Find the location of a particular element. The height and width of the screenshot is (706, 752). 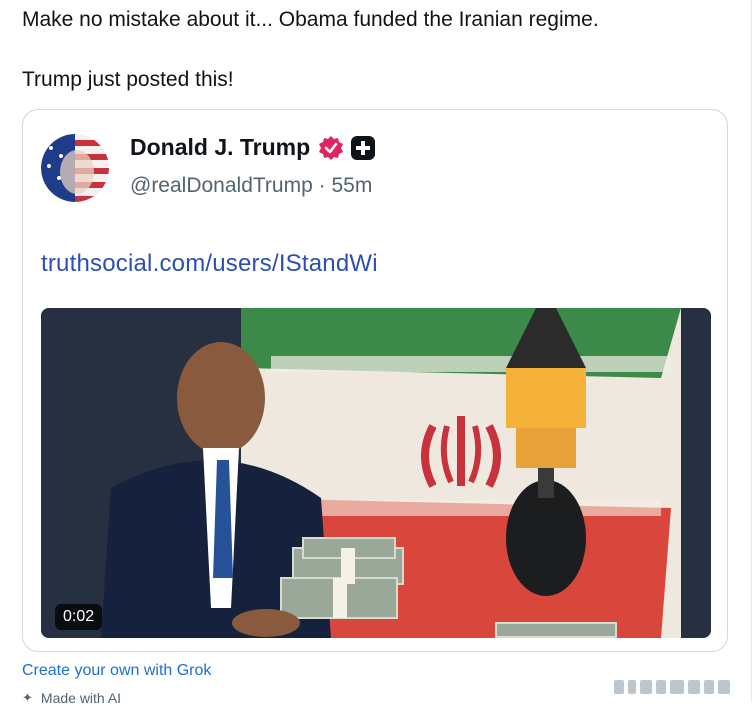

sparkle-icon: ✦ is located at coordinates (27, 697).